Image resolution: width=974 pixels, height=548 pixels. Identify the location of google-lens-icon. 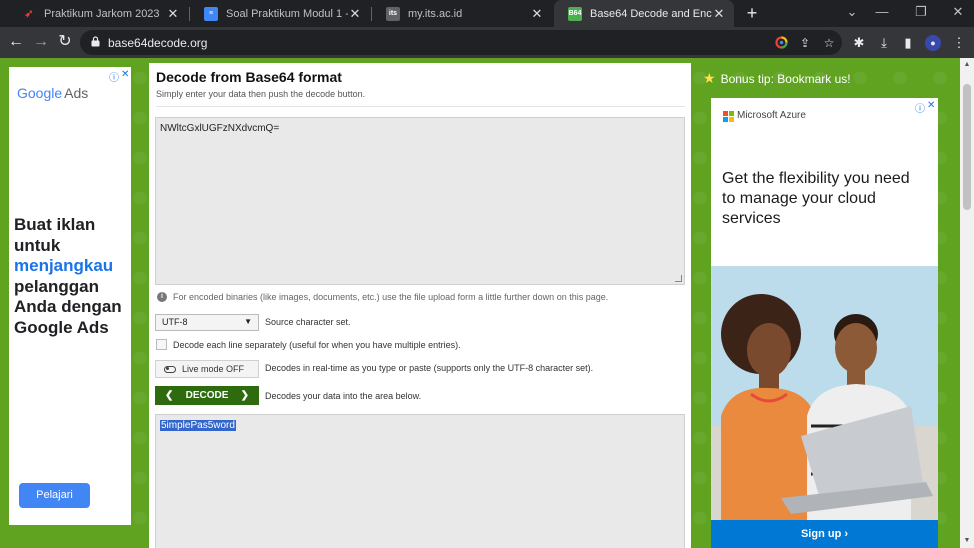
(781, 43).